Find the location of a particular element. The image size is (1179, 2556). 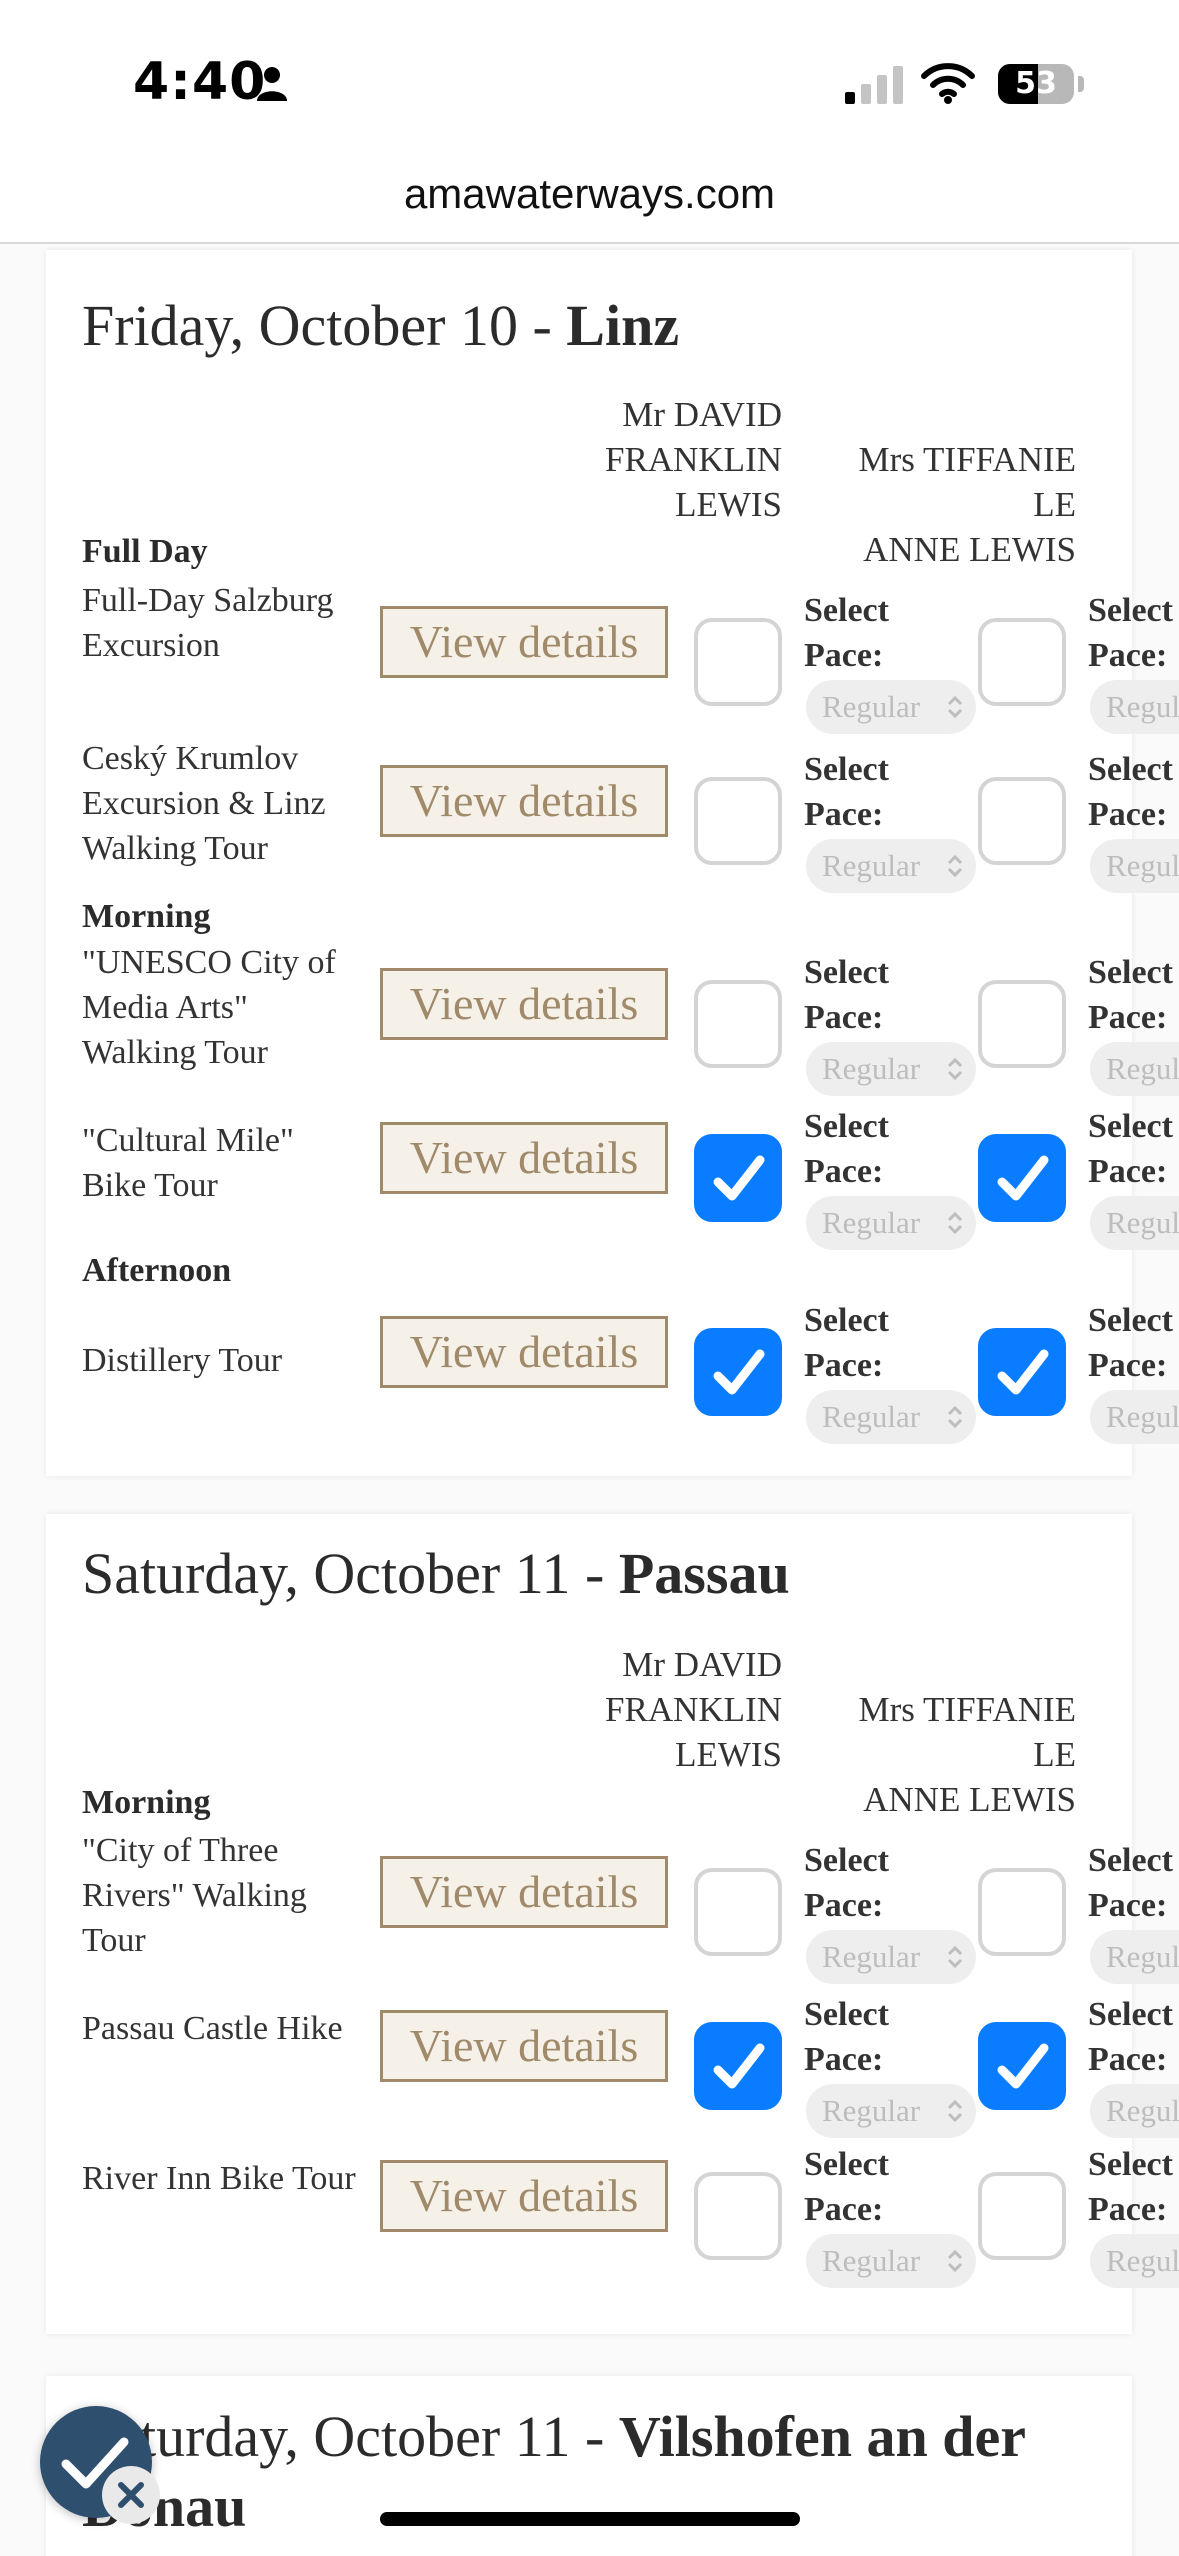

tour-name: Distillery Tour is located at coordinates (182, 1360).